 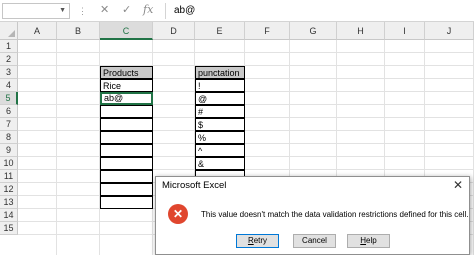 What do you see at coordinates (9, 98) in the screenshot?
I see `row-header-5: 5` at bounding box center [9, 98].